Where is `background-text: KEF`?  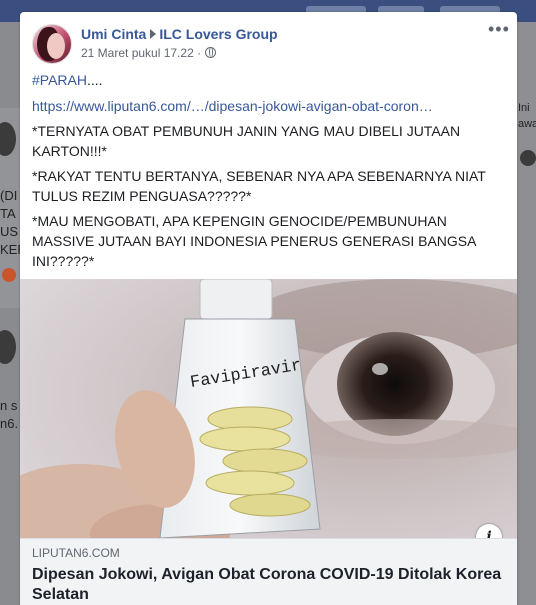 background-text: KEF is located at coordinates (10, 249).